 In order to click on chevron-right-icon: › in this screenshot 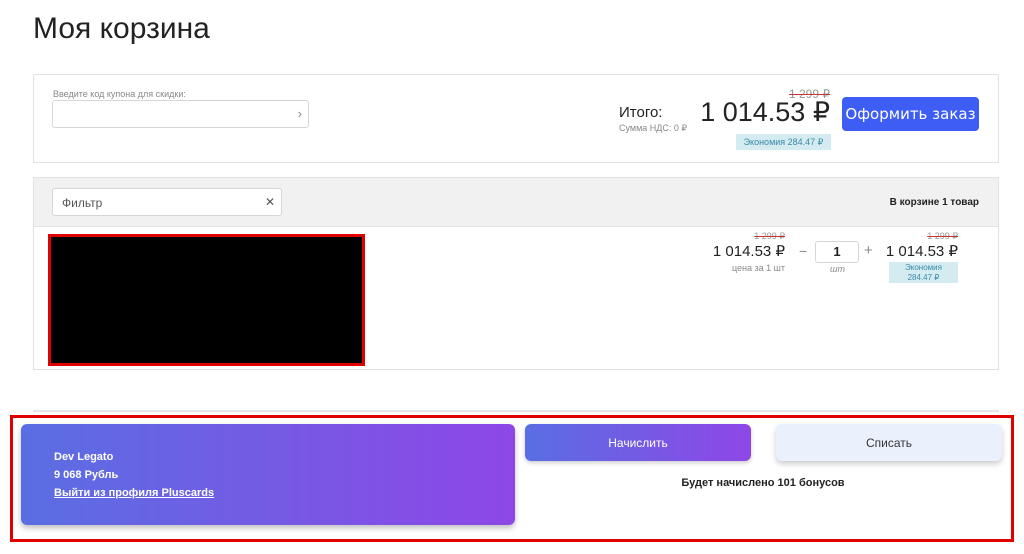, I will do `click(300, 113)`.